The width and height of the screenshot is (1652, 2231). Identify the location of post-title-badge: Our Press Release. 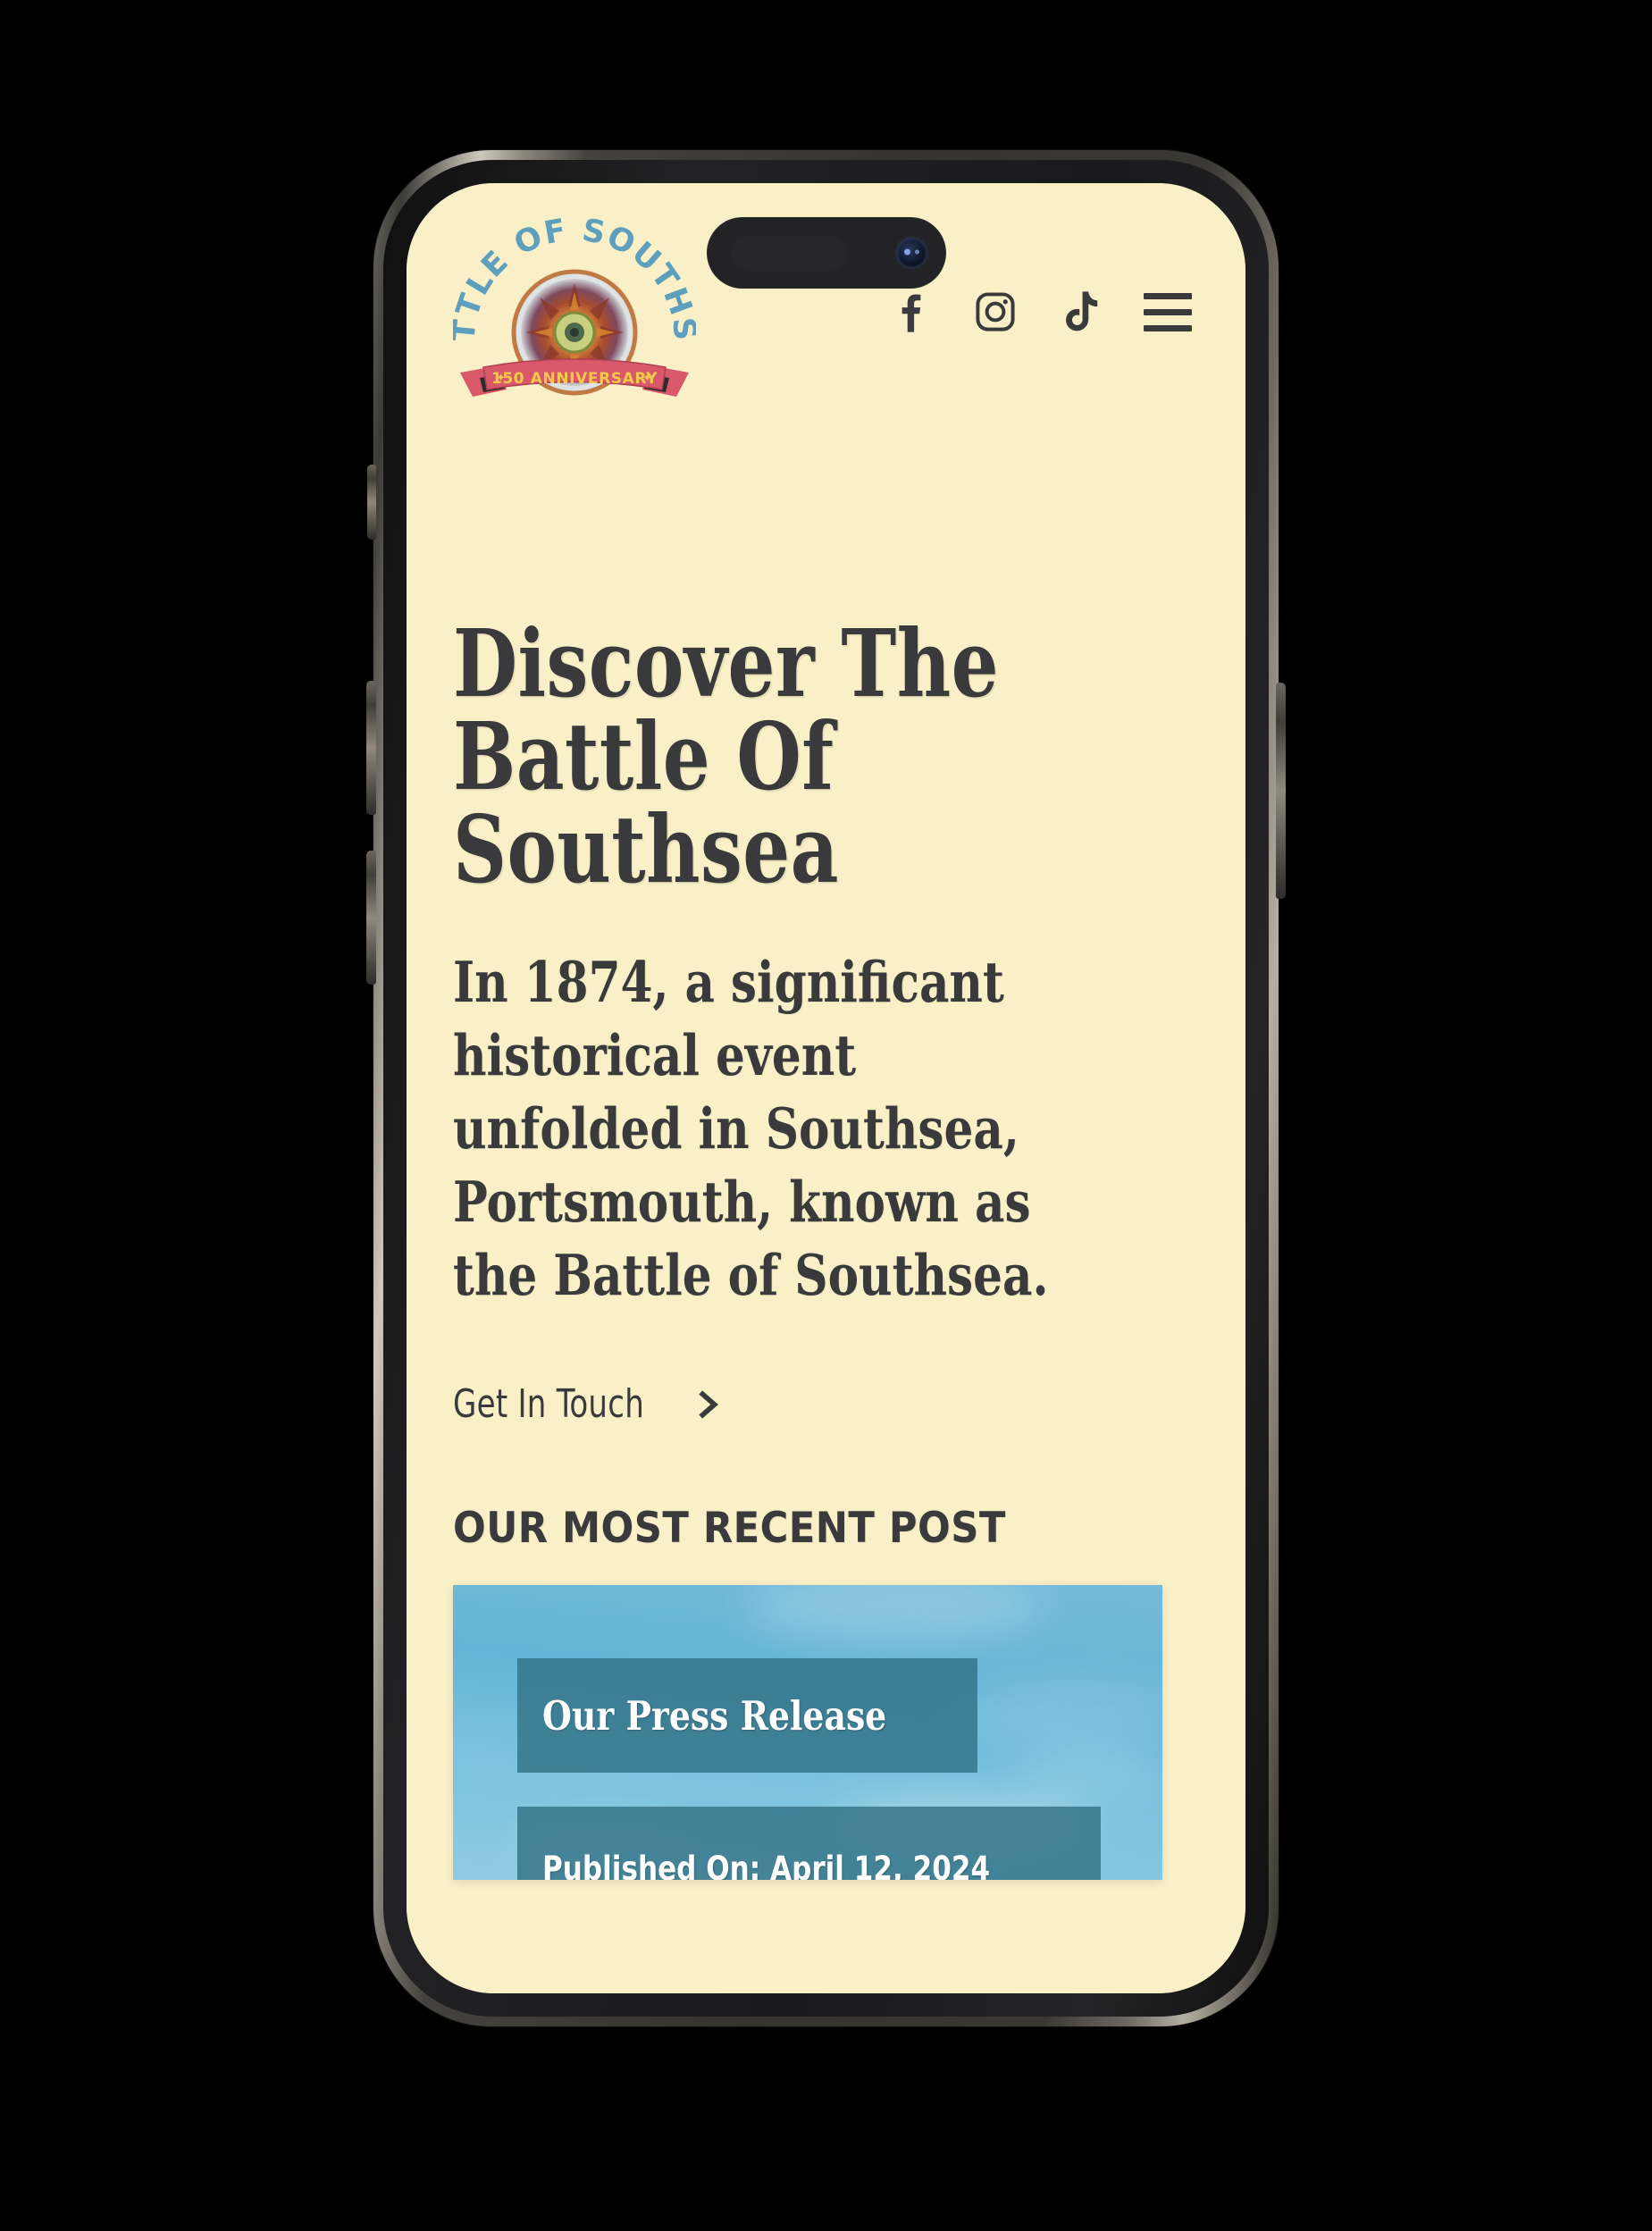
(747, 1716).